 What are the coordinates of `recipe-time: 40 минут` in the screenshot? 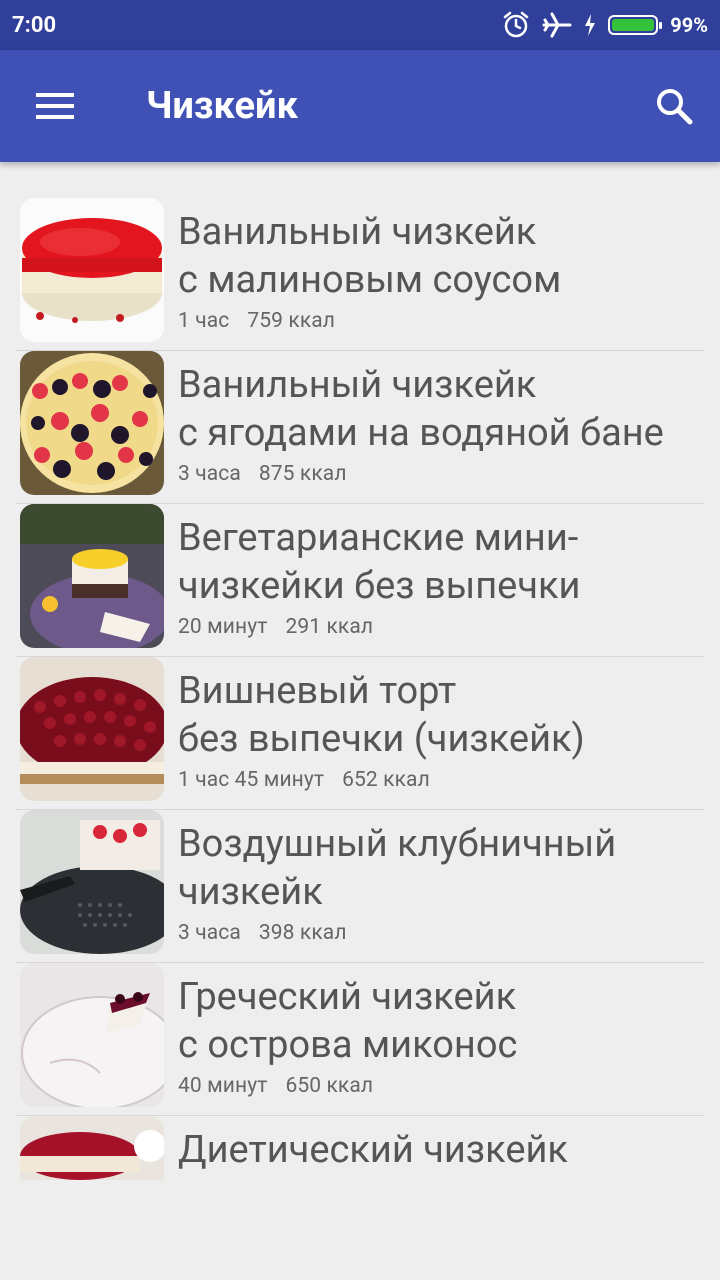 It's located at (223, 1086).